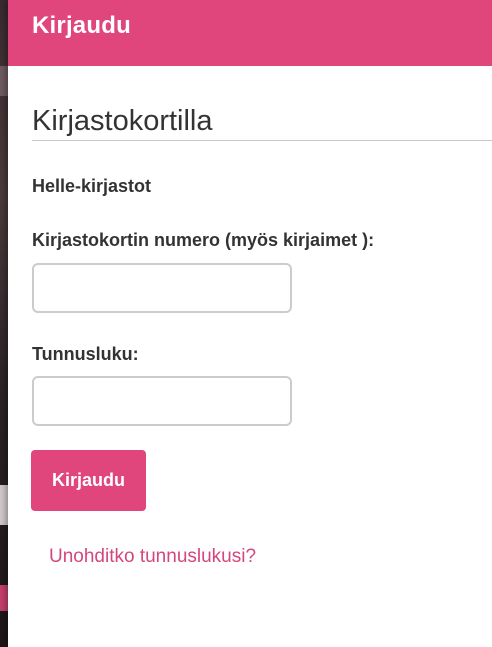 The image size is (492, 647). What do you see at coordinates (203, 240) in the screenshot?
I see `card-number-label: Kirjastokortin numero (myös kirjaimet ):` at bounding box center [203, 240].